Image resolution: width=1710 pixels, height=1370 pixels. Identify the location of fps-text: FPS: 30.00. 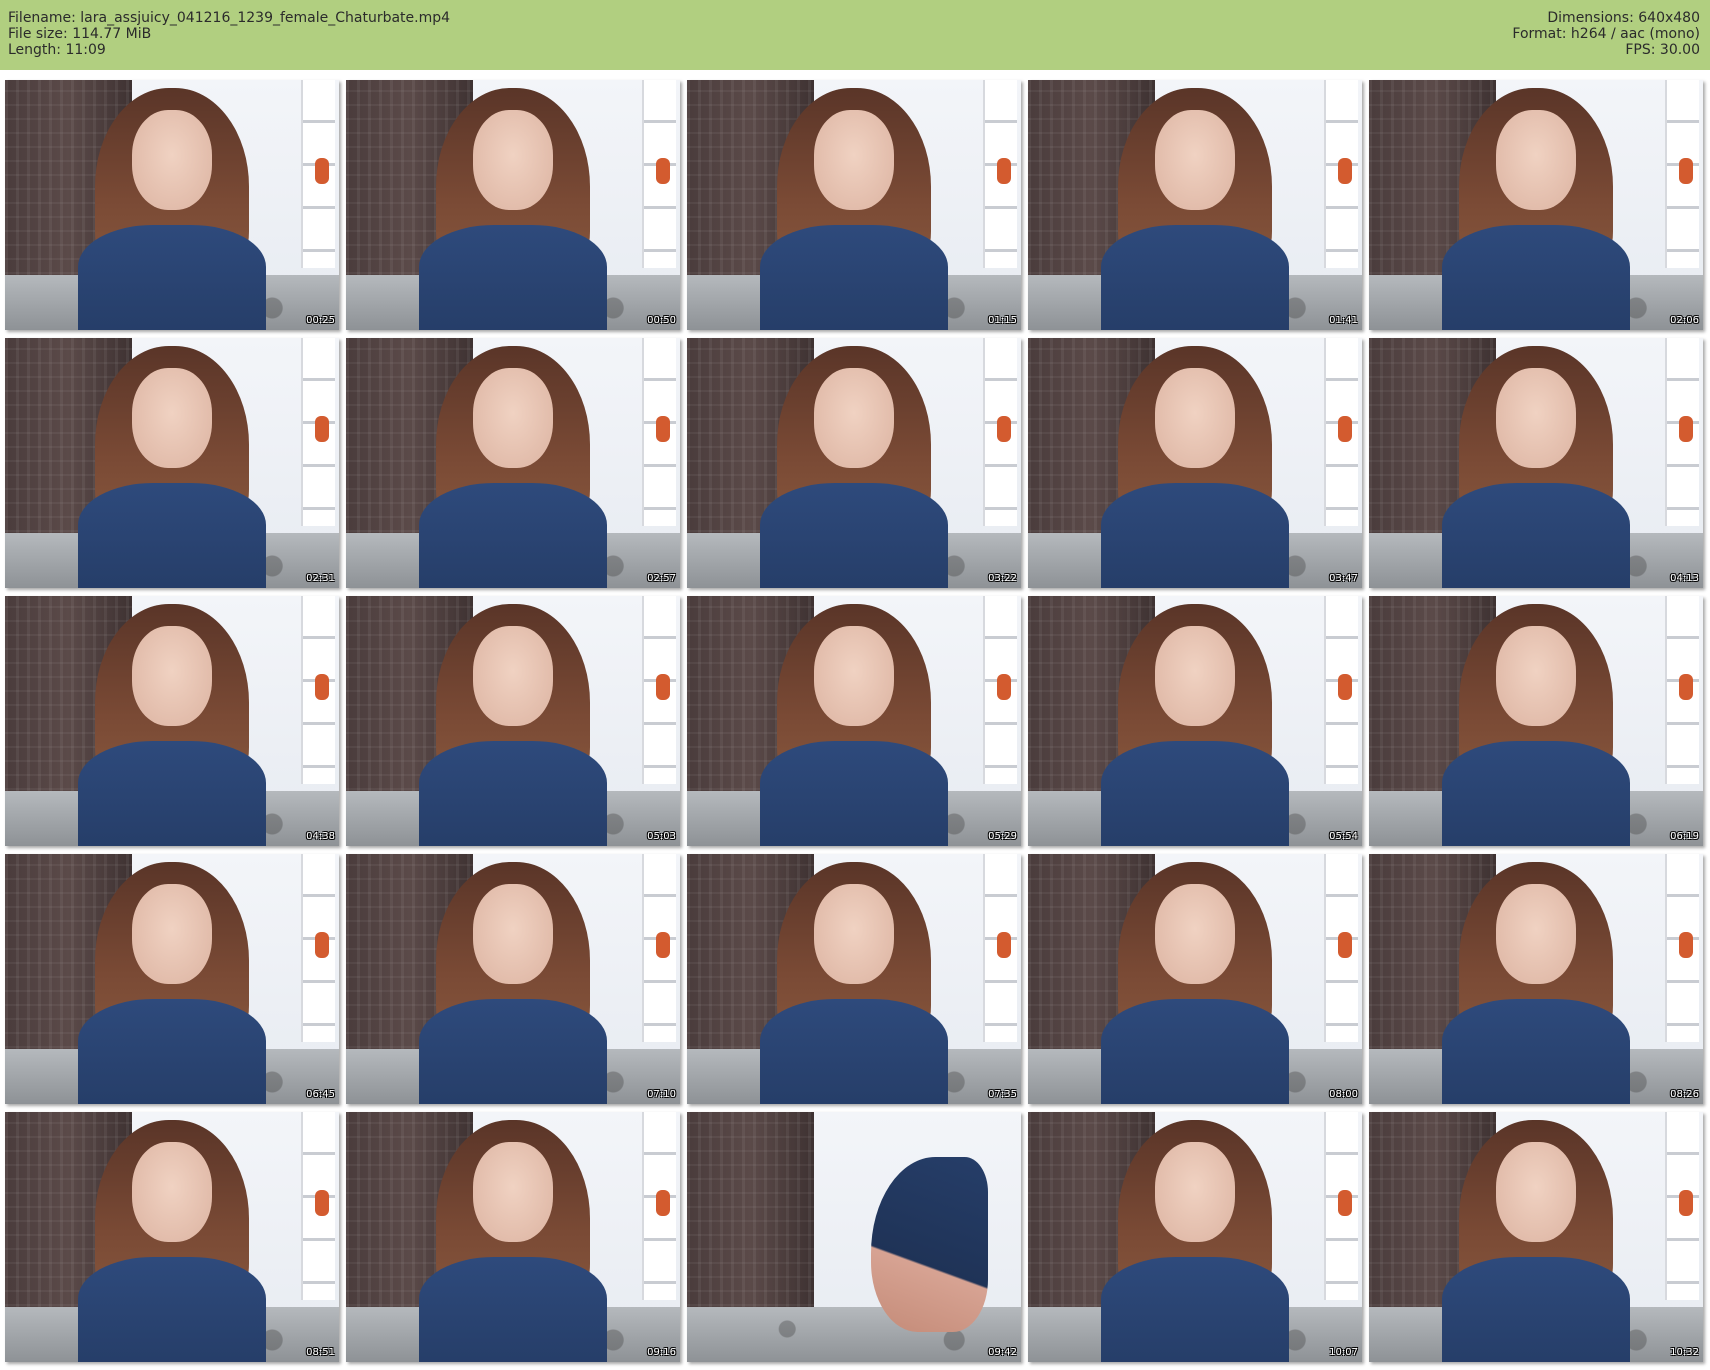
(1662, 50).